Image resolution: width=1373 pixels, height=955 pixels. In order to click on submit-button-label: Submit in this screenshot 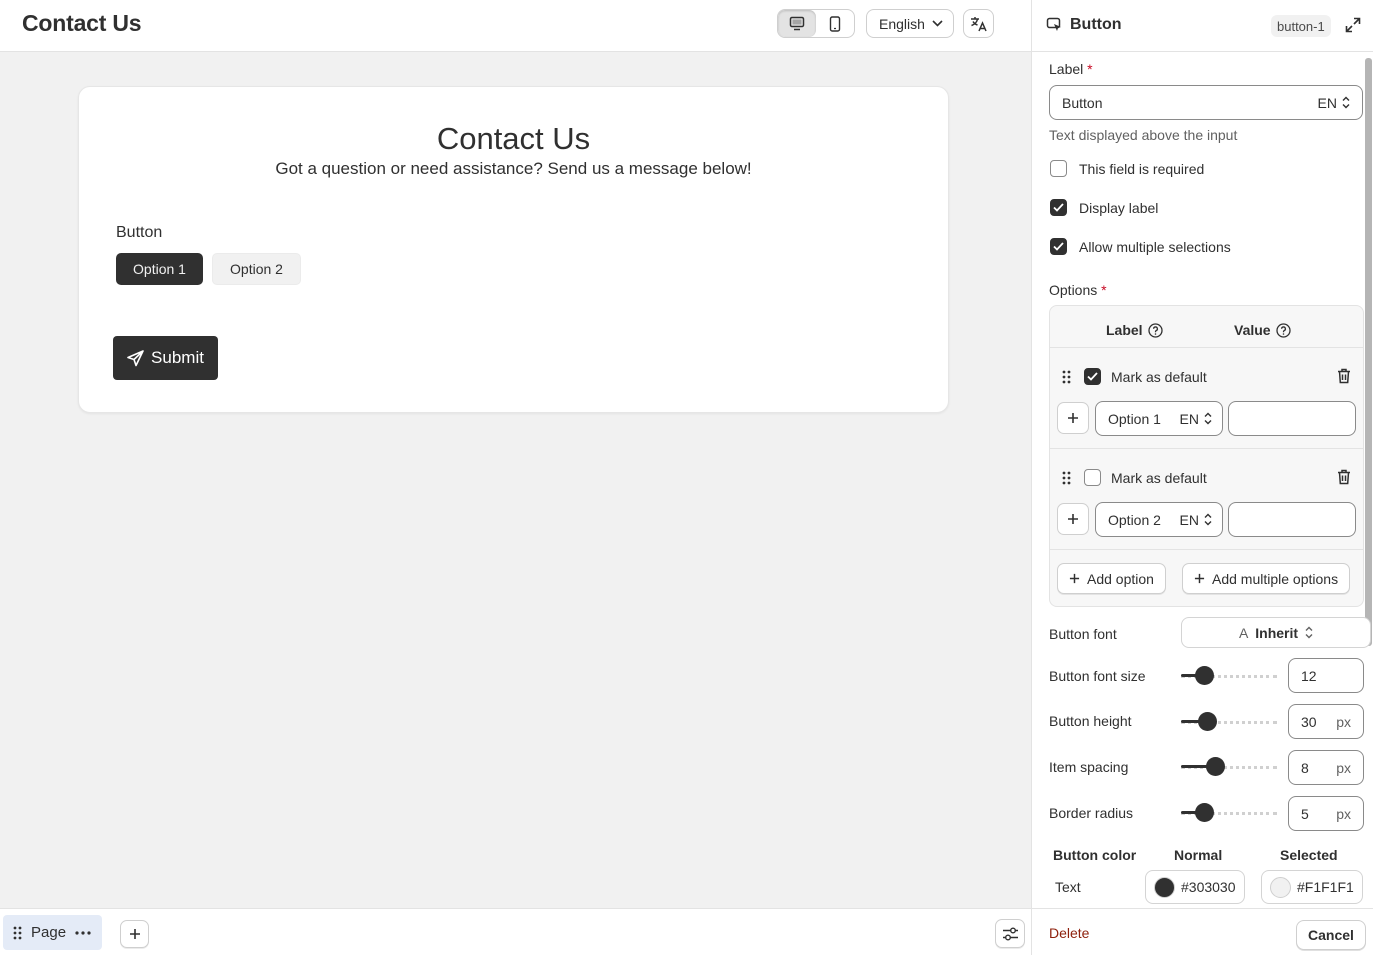, I will do `click(177, 357)`.